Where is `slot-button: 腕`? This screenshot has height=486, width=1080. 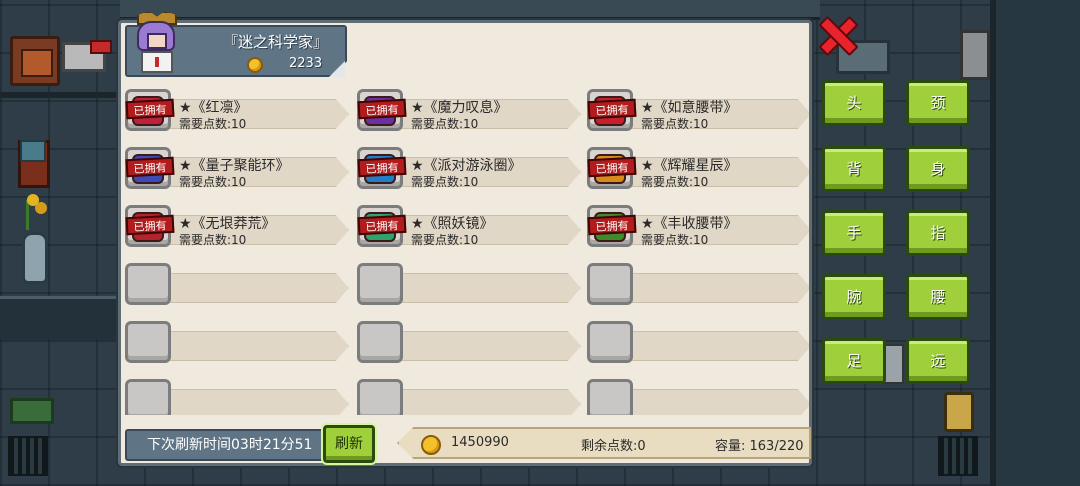
slot-button: 腕 is located at coordinates (854, 297).